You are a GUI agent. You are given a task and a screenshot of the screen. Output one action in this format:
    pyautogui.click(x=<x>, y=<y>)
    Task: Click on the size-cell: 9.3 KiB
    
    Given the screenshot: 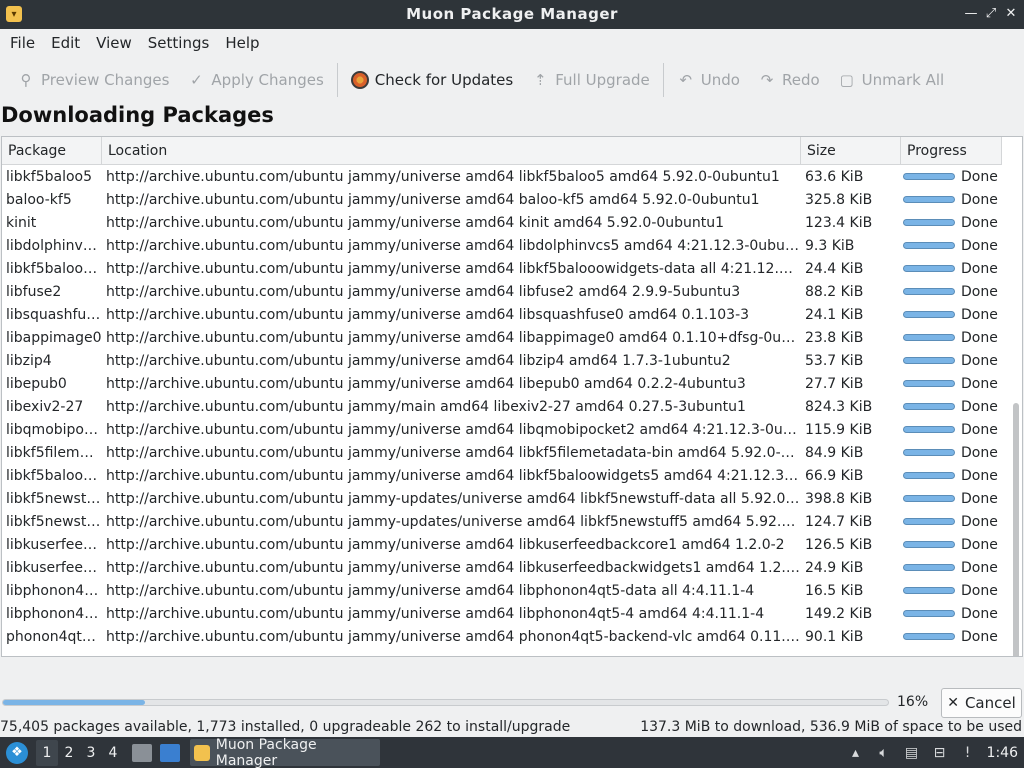 What is the action you would take?
    pyautogui.click(x=830, y=245)
    